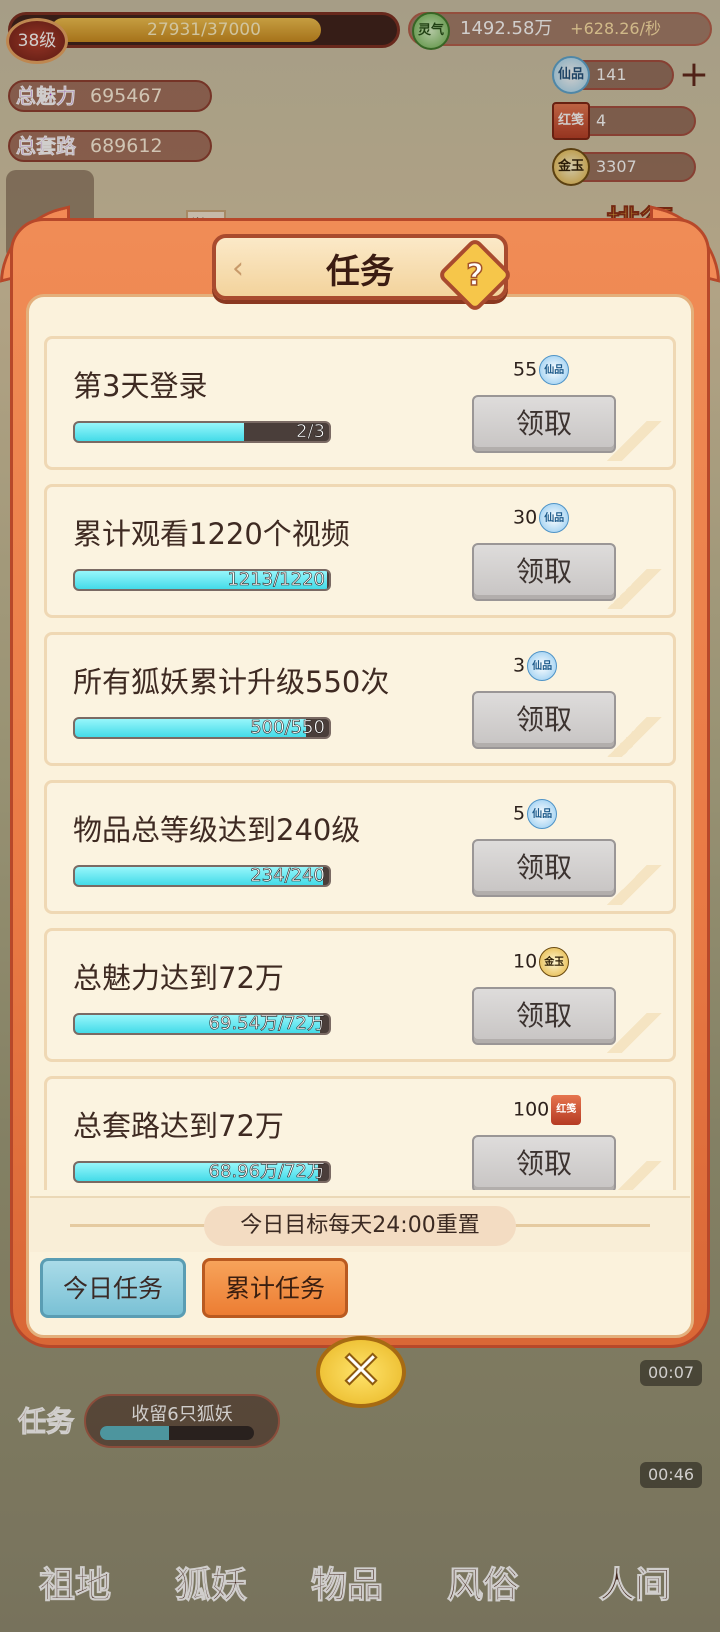 The image size is (720, 1632). What do you see at coordinates (525, 517) in the screenshot?
I see `reward-amount: 30` at bounding box center [525, 517].